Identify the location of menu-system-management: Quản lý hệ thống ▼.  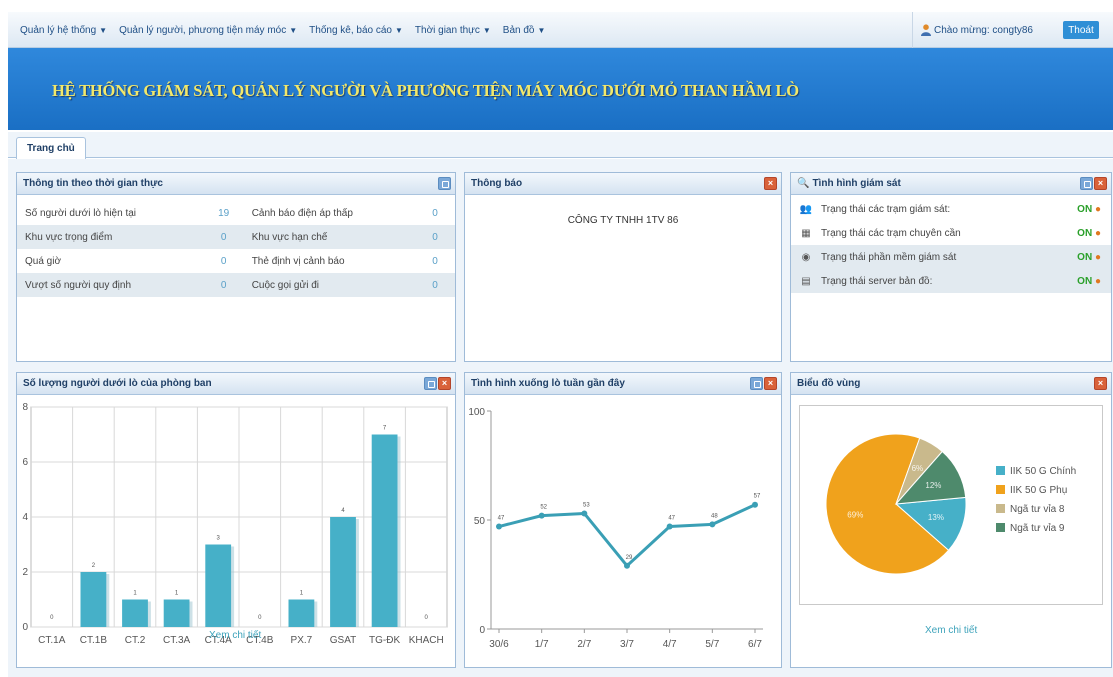
(63, 30).